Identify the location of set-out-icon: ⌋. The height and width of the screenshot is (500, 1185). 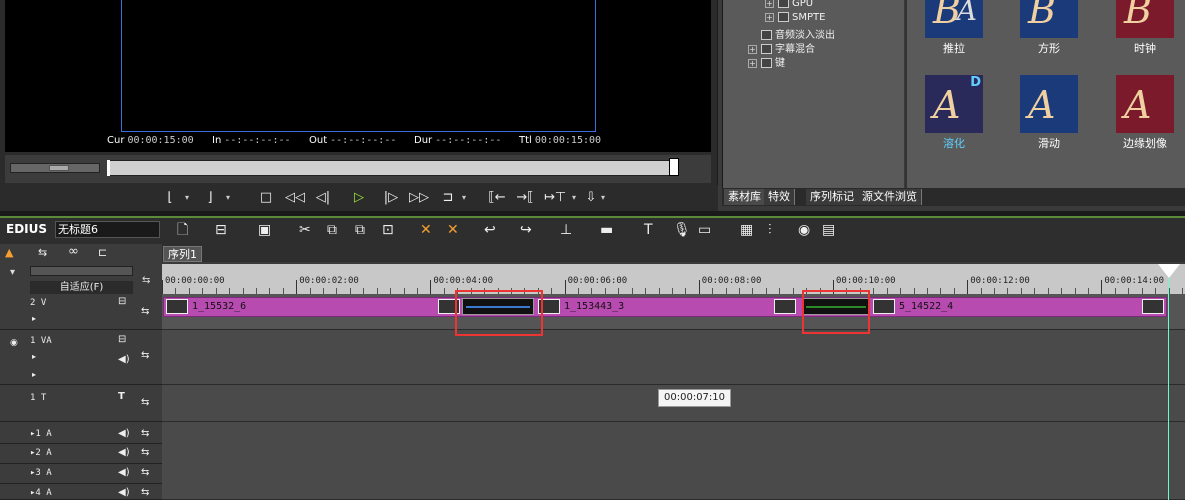
(210, 198).